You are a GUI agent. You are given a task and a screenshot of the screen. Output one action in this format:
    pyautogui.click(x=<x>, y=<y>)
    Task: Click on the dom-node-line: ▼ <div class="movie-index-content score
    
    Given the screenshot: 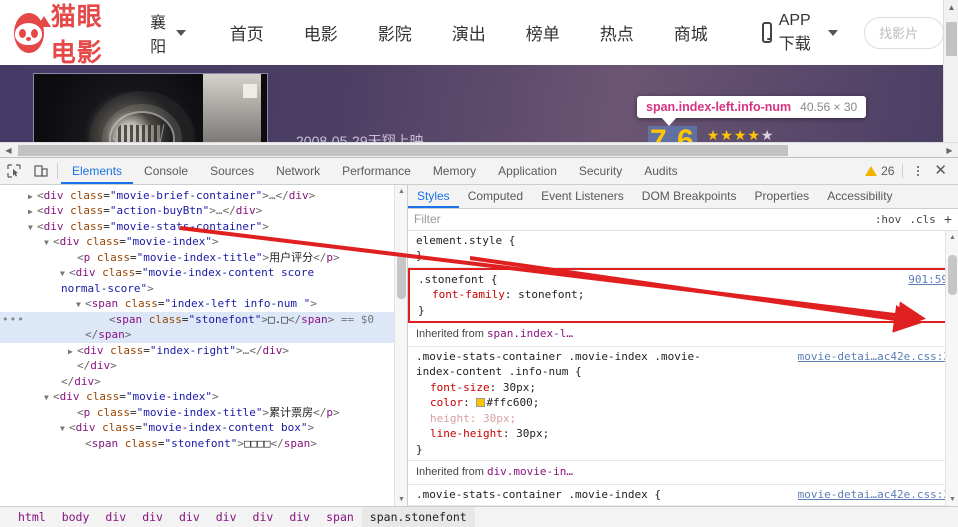 What is the action you would take?
    pyautogui.click(x=203, y=273)
    